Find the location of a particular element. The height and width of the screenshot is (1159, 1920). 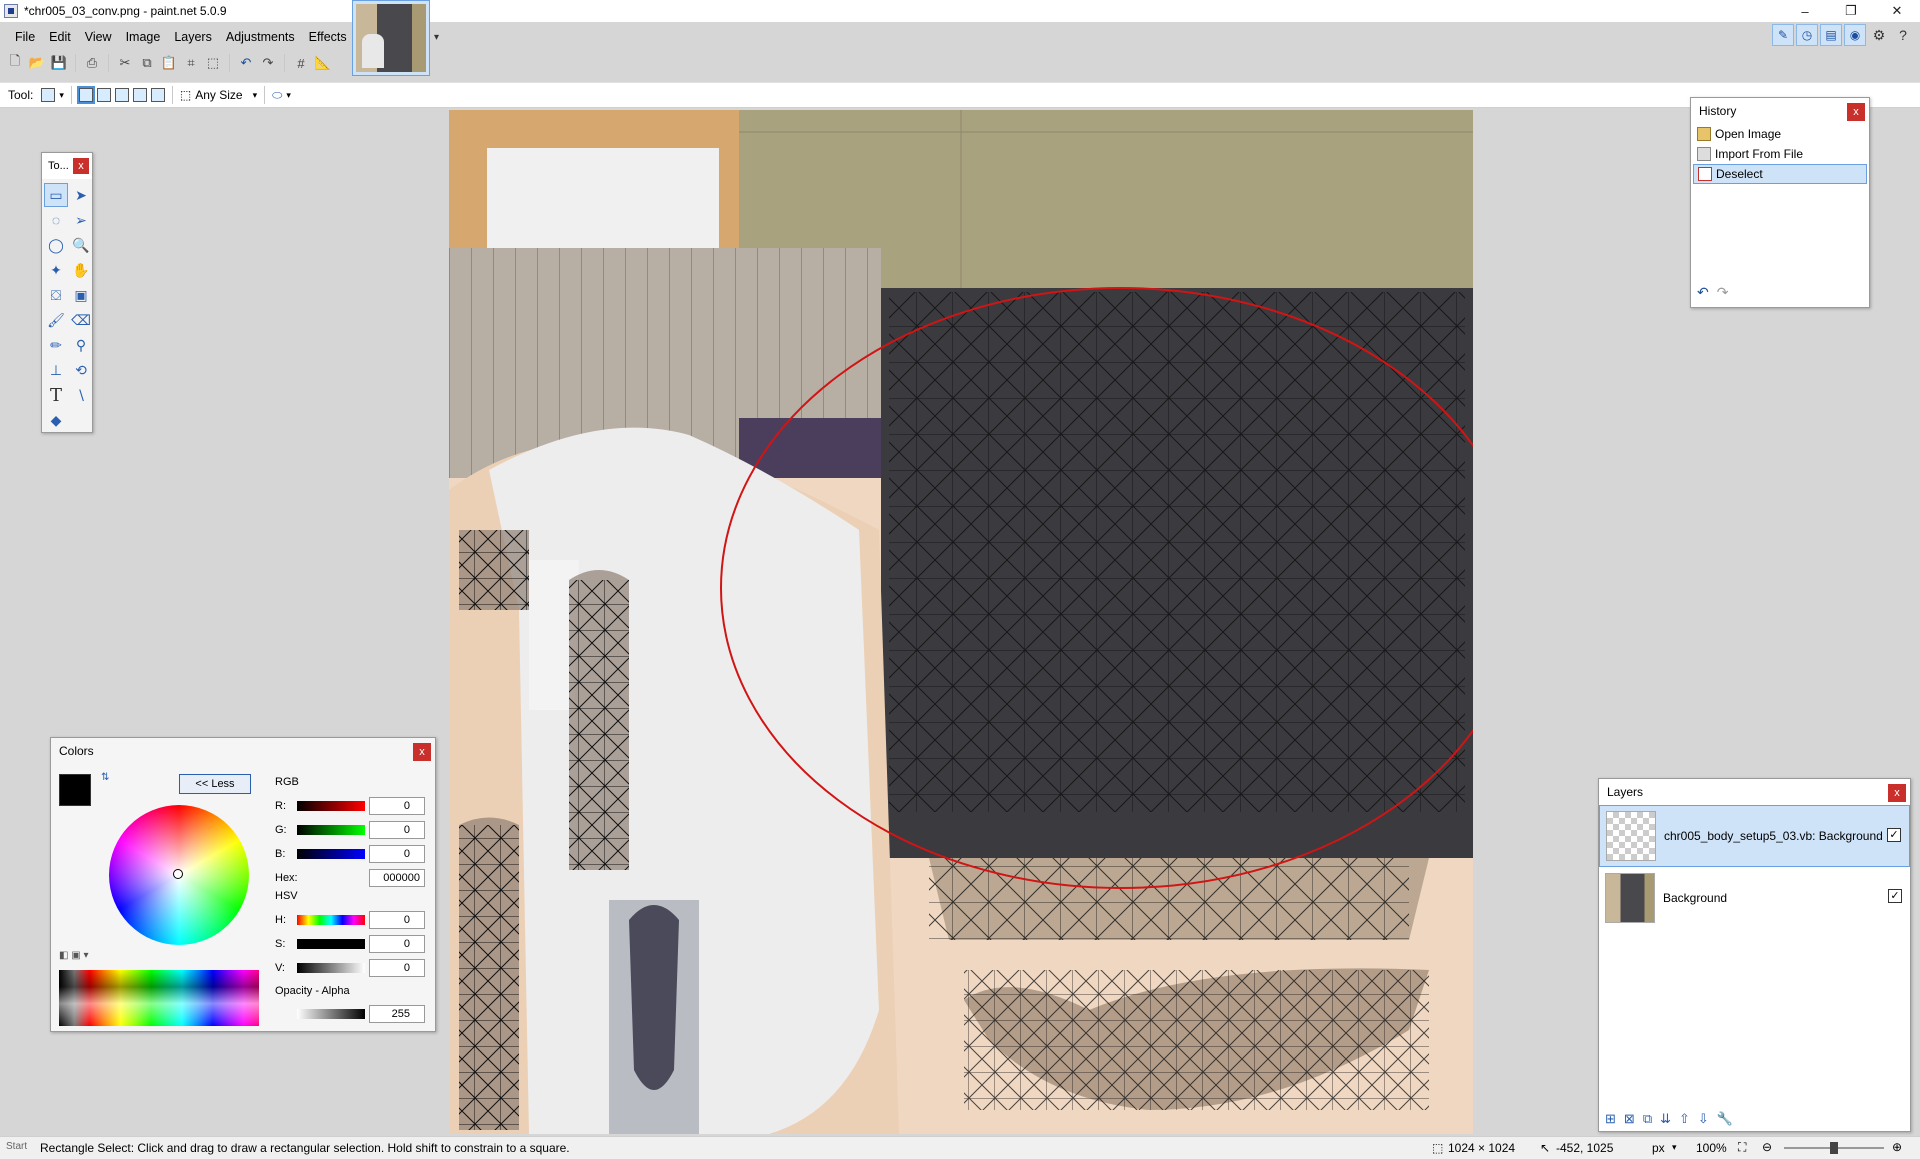

primary-color-swatch is located at coordinates (75, 790).